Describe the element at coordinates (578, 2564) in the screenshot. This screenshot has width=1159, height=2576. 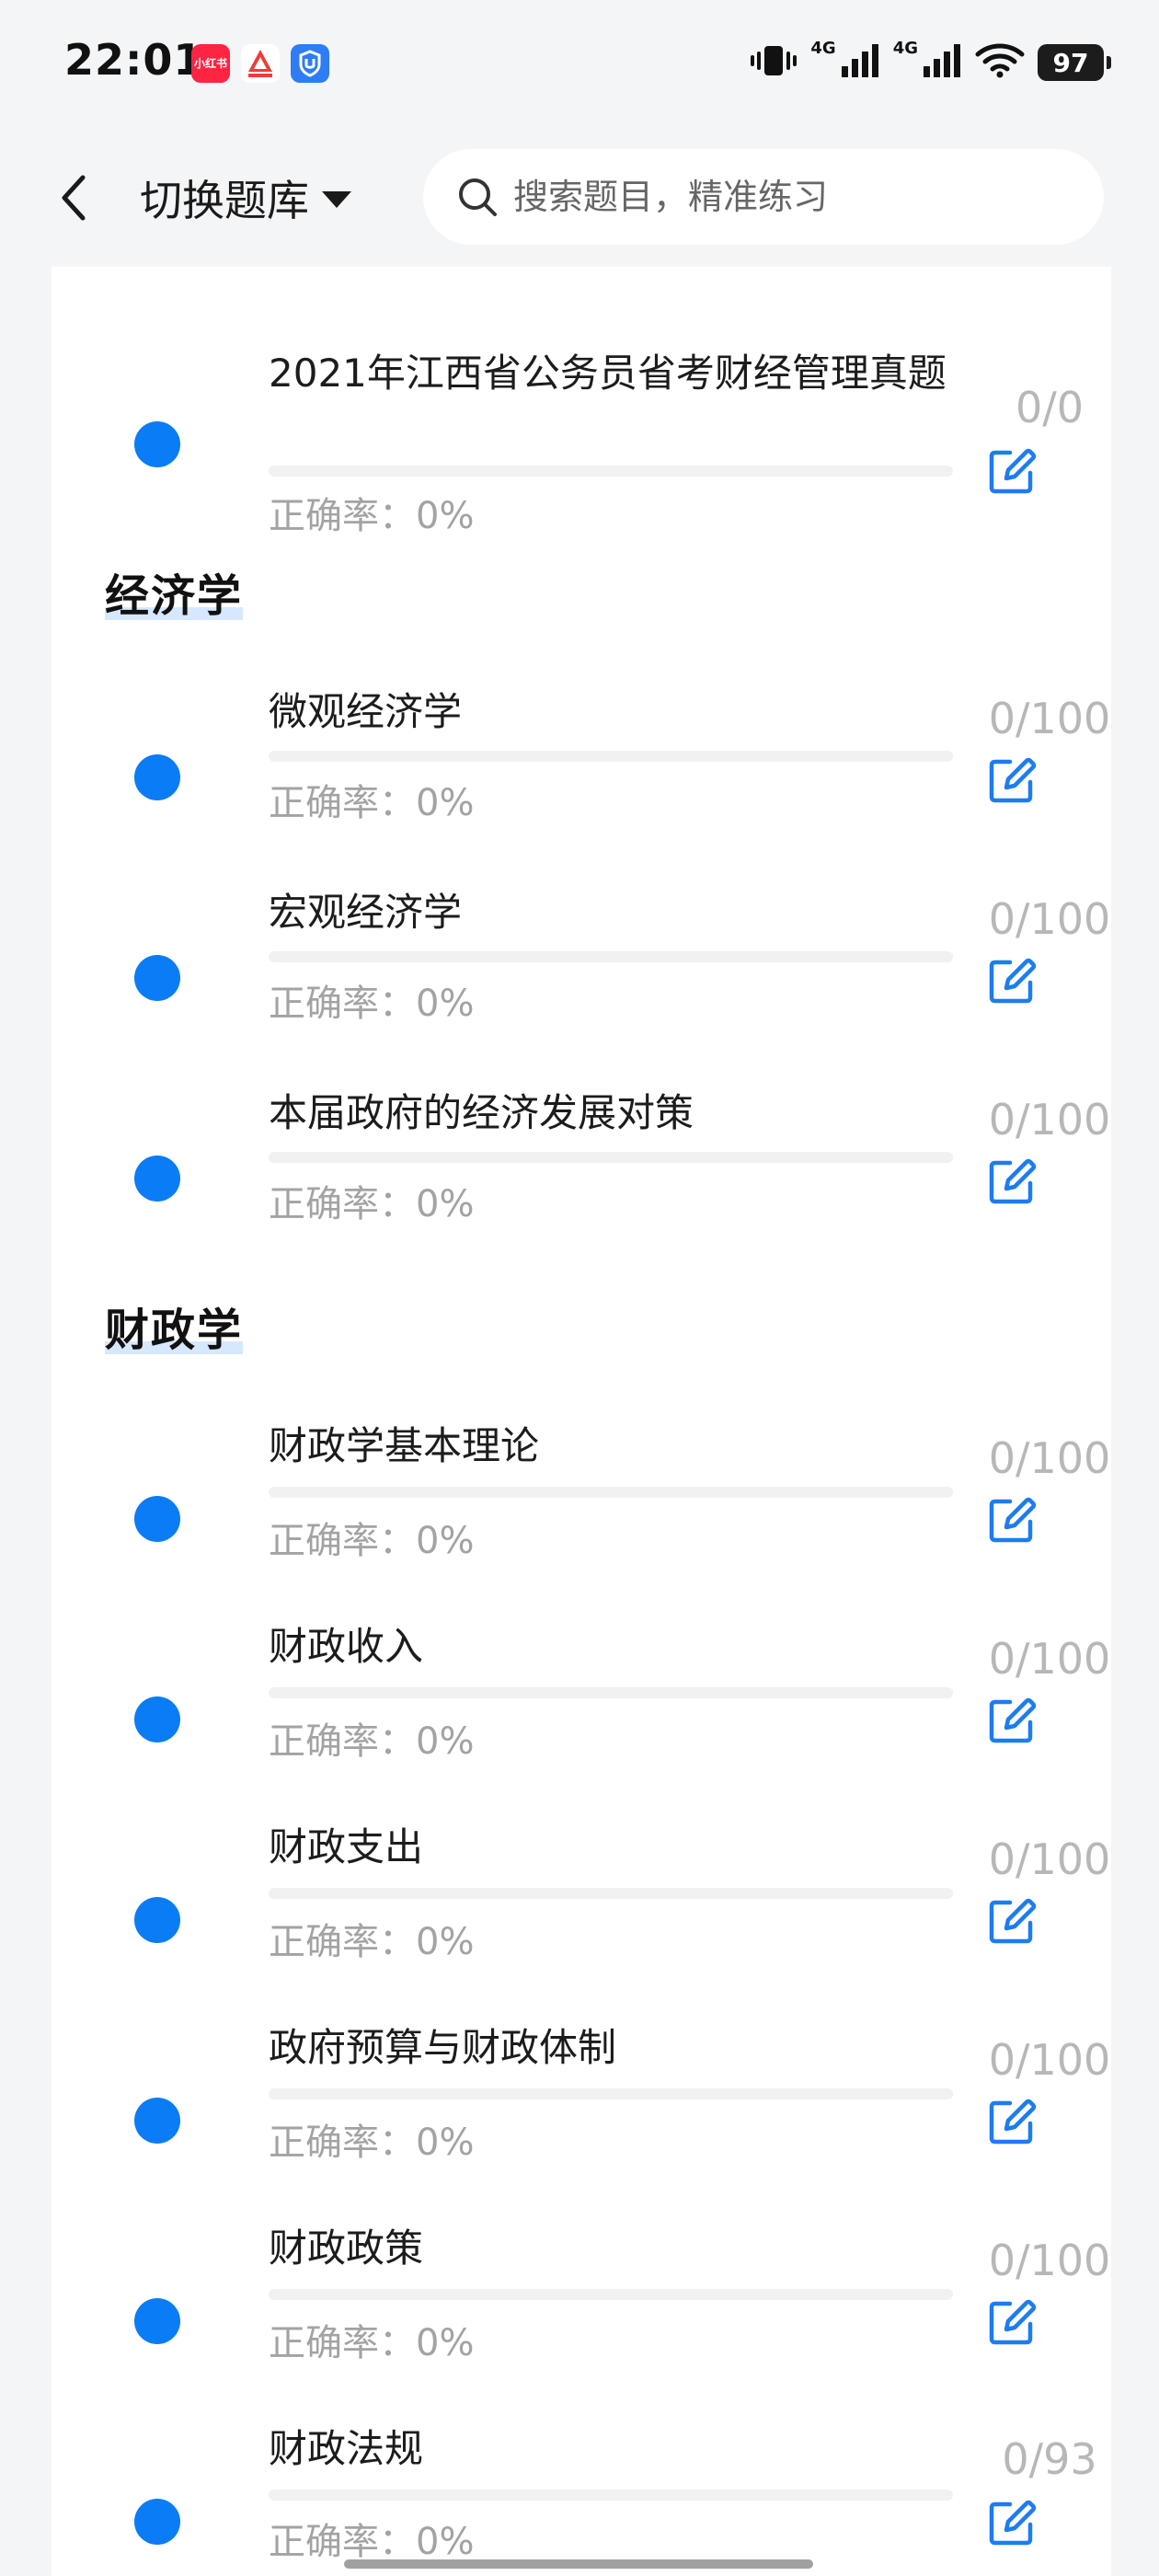
I see `home-indicator` at that location.